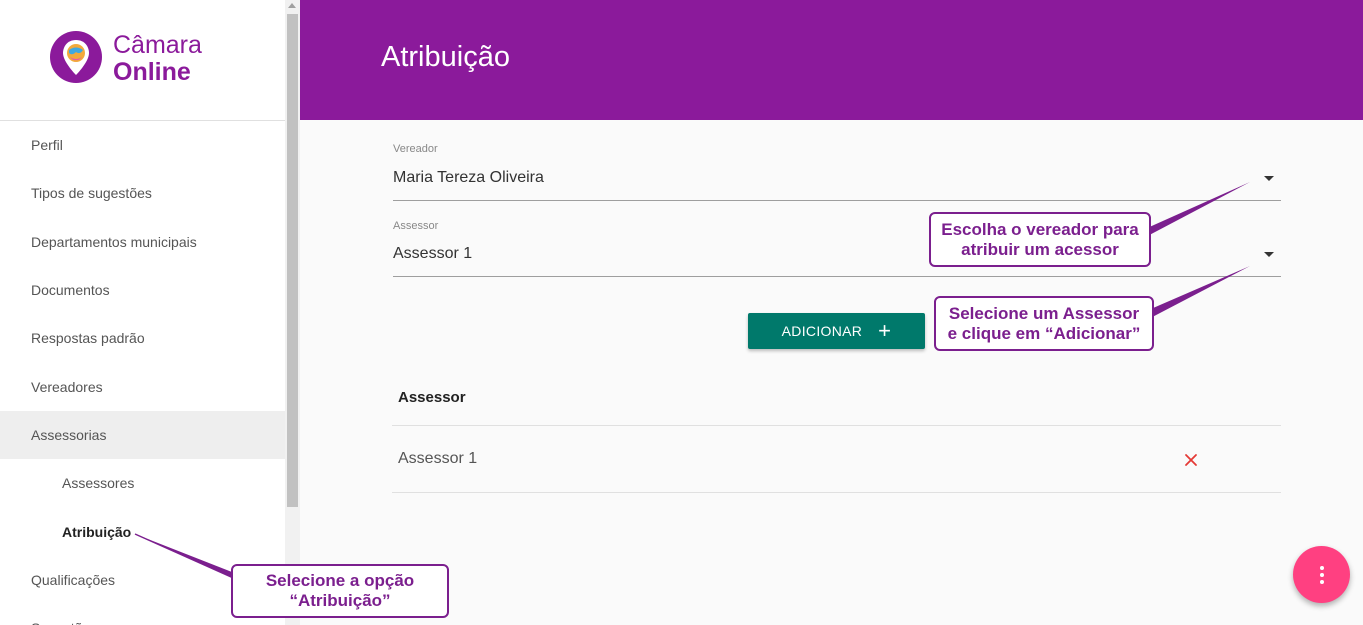  What do you see at coordinates (1269, 254) in the screenshot?
I see `assessor-dropdown-arrow-icon` at bounding box center [1269, 254].